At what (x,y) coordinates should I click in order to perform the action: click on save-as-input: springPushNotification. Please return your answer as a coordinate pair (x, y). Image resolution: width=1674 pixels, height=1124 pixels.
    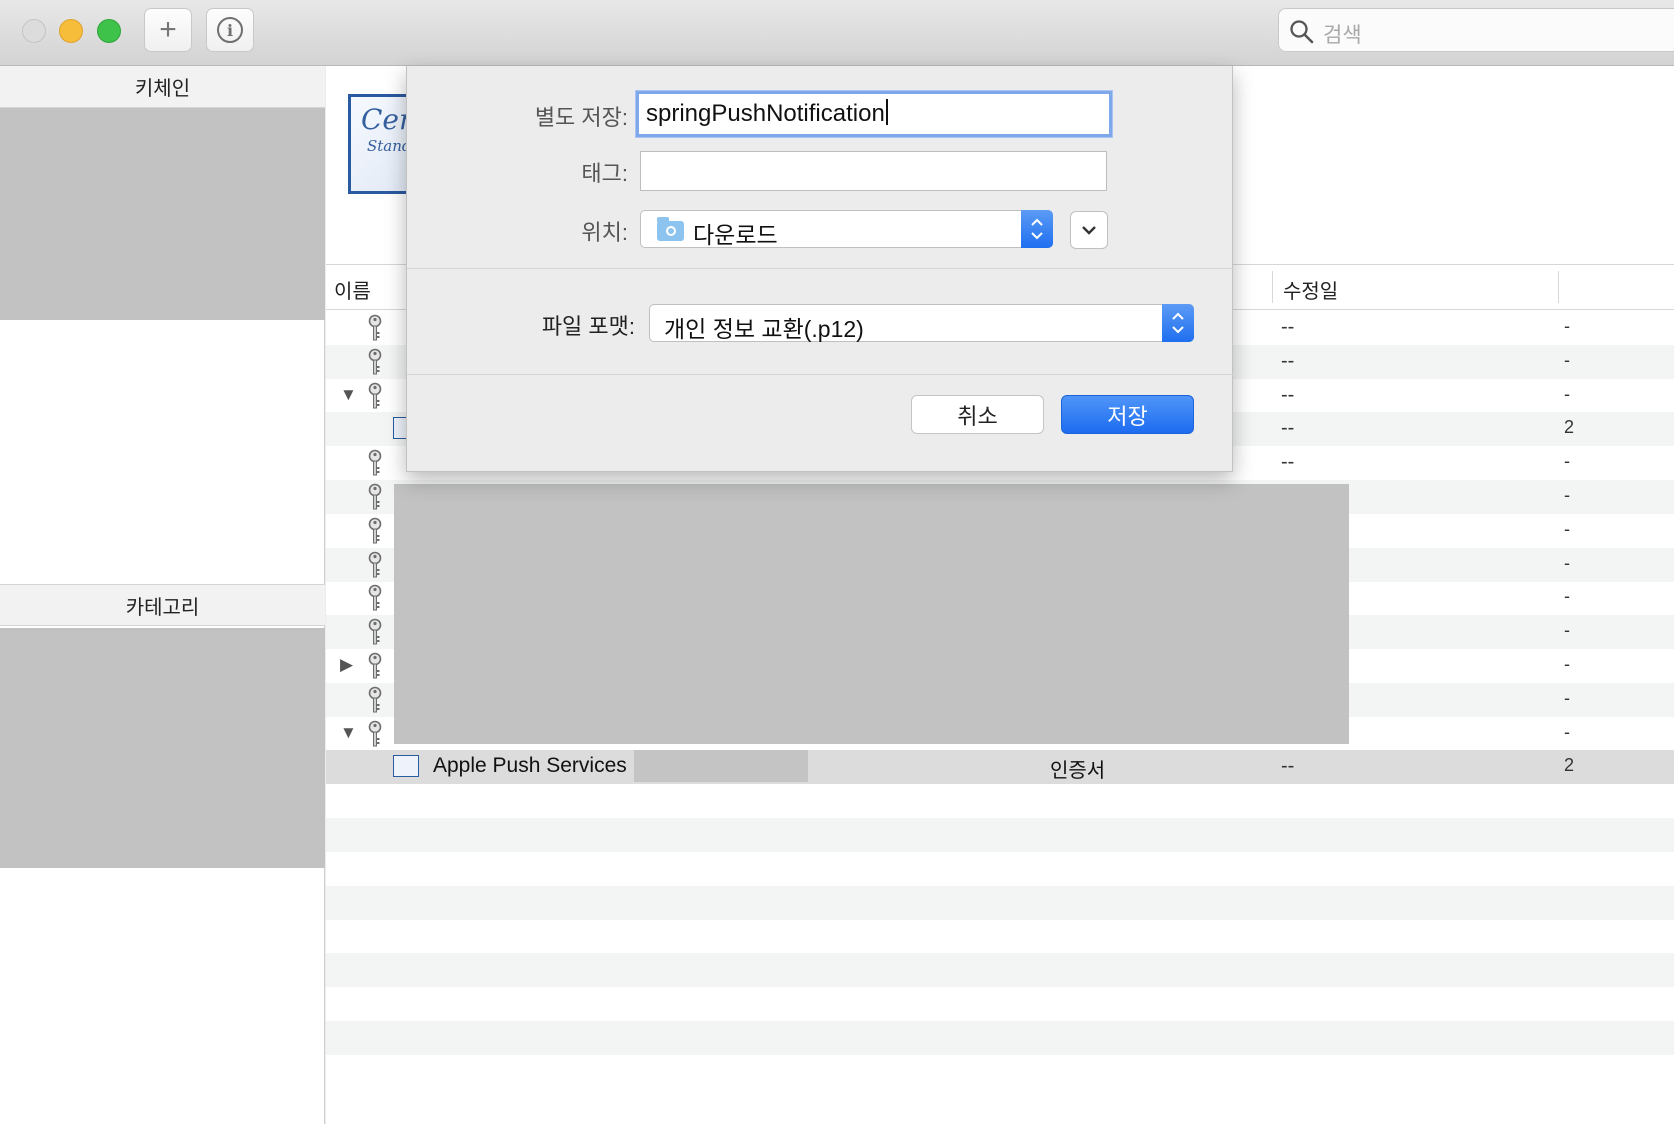
    Looking at the image, I should click on (874, 114).